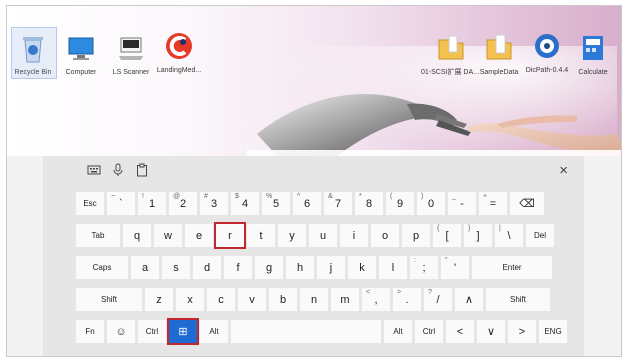 The height and width of the screenshot is (364, 630). What do you see at coordinates (307, 203) in the screenshot?
I see `key-6: ^ 6` at bounding box center [307, 203].